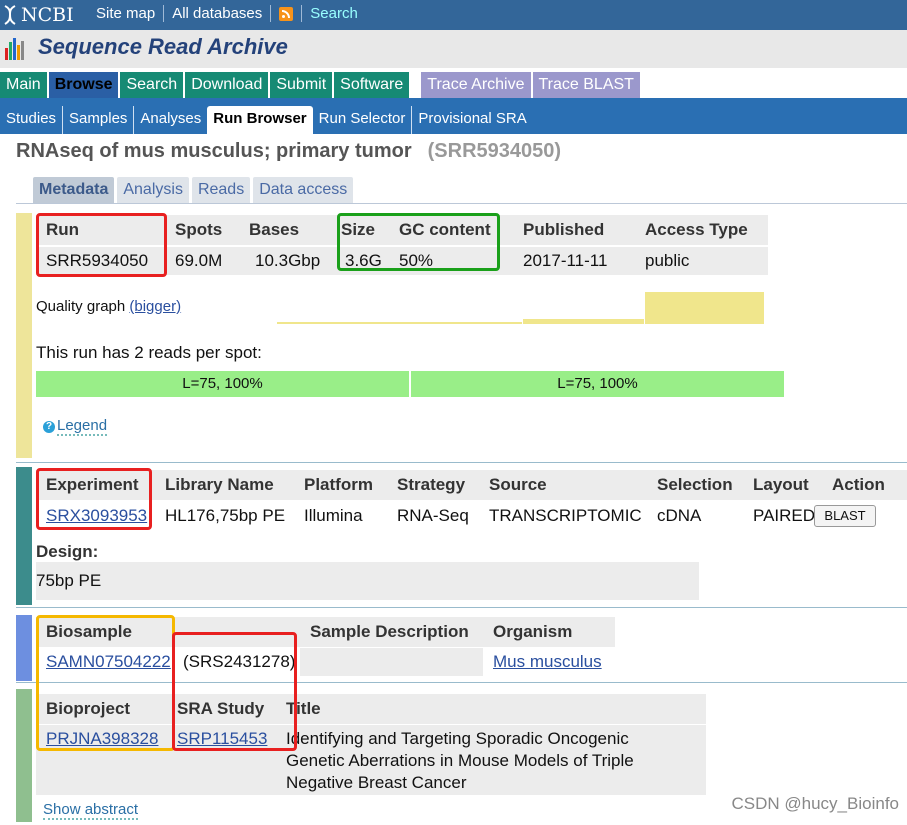 This screenshot has height=825, width=907. What do you see at coordinates (372, 85) in the screenshot?
I see `tab-software: Software` at bounding box center [372, 85].